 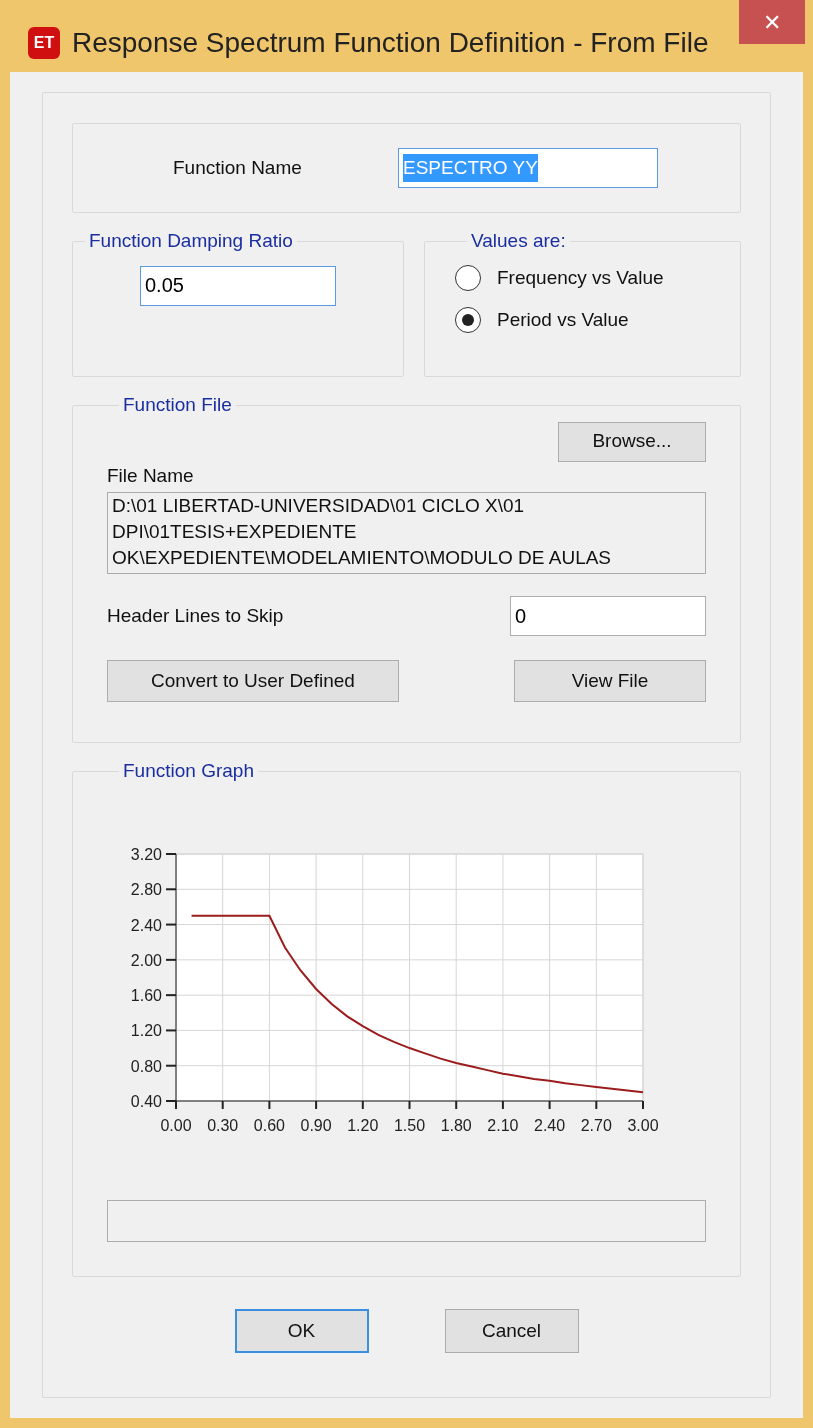 I want to click on x-tick-label: 0.90, so click(x=316, y=1125).